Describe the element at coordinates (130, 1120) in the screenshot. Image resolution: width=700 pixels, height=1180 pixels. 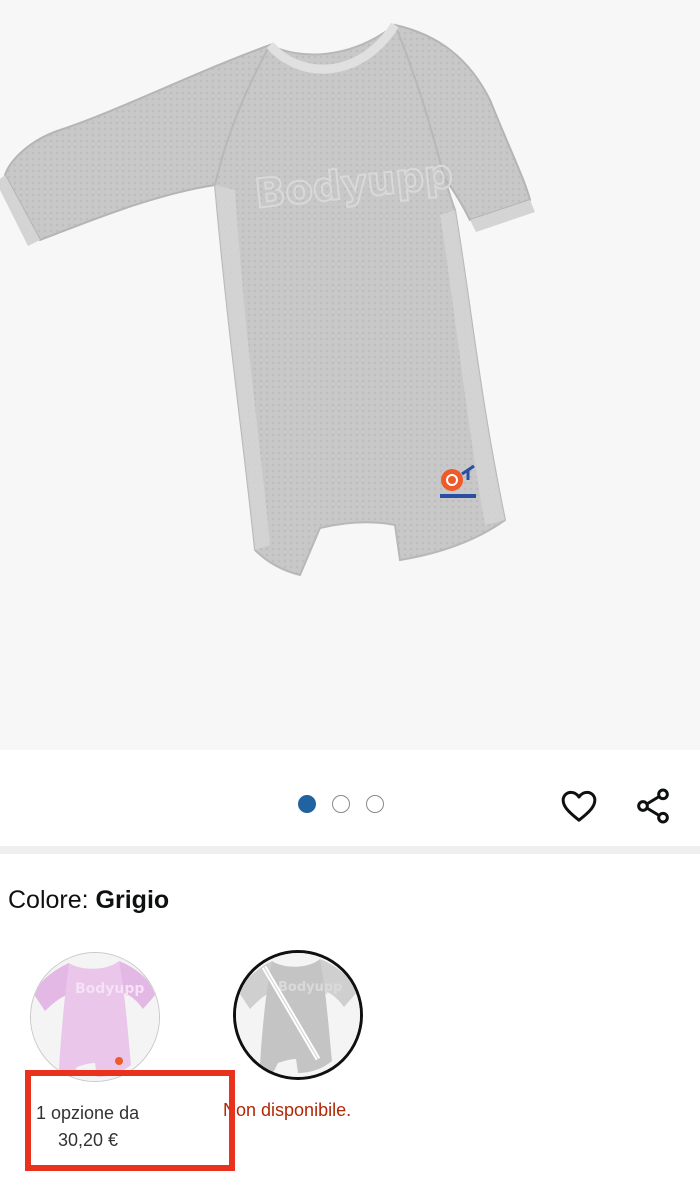
I see `highlight-box` at that location.